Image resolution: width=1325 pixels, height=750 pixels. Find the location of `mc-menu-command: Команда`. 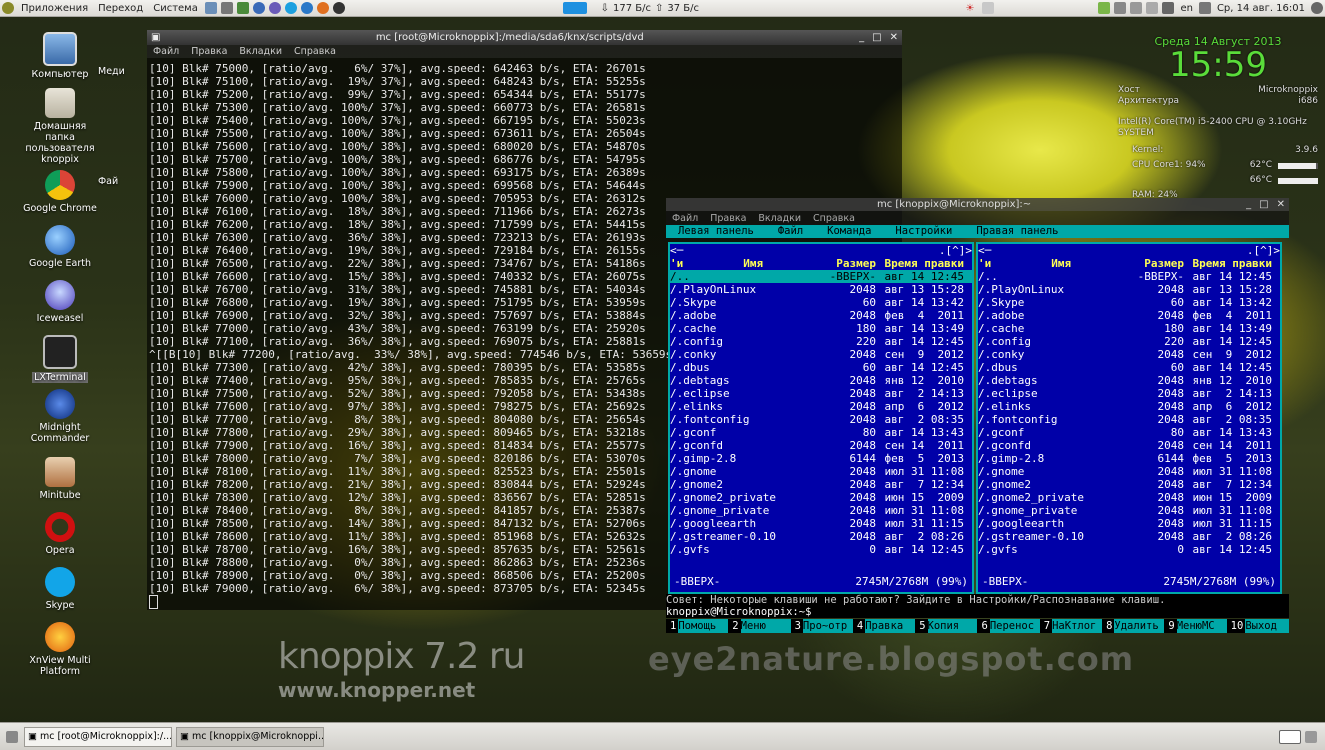

mc-menu-command: Команда is located at coordinates (849, 231).